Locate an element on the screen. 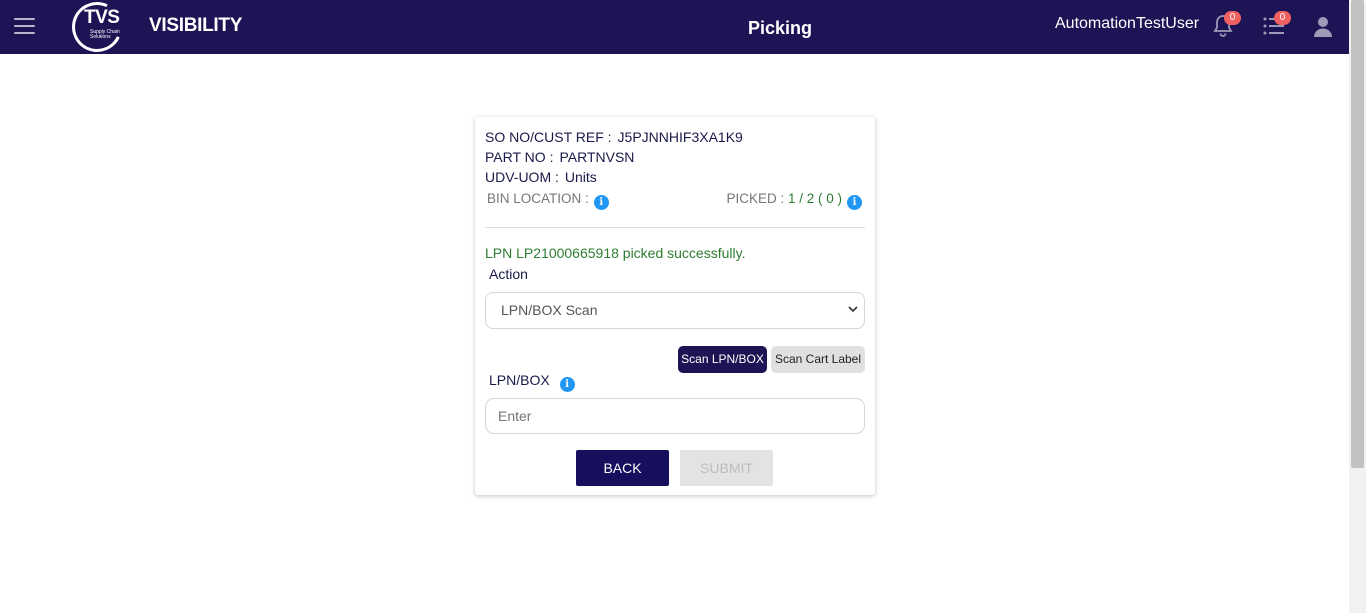 The width and height of the screenshot is (1366, 613). hamburger-menu-icon is located at coordinates (24, 26).